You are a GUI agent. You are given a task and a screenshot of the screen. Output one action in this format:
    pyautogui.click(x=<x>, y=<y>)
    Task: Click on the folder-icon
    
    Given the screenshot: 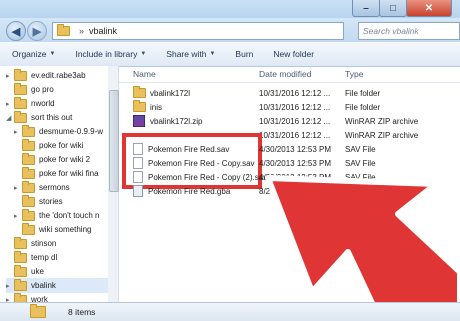 What is the action you would take?
    pyautogui.click(x=38, y=311)
    